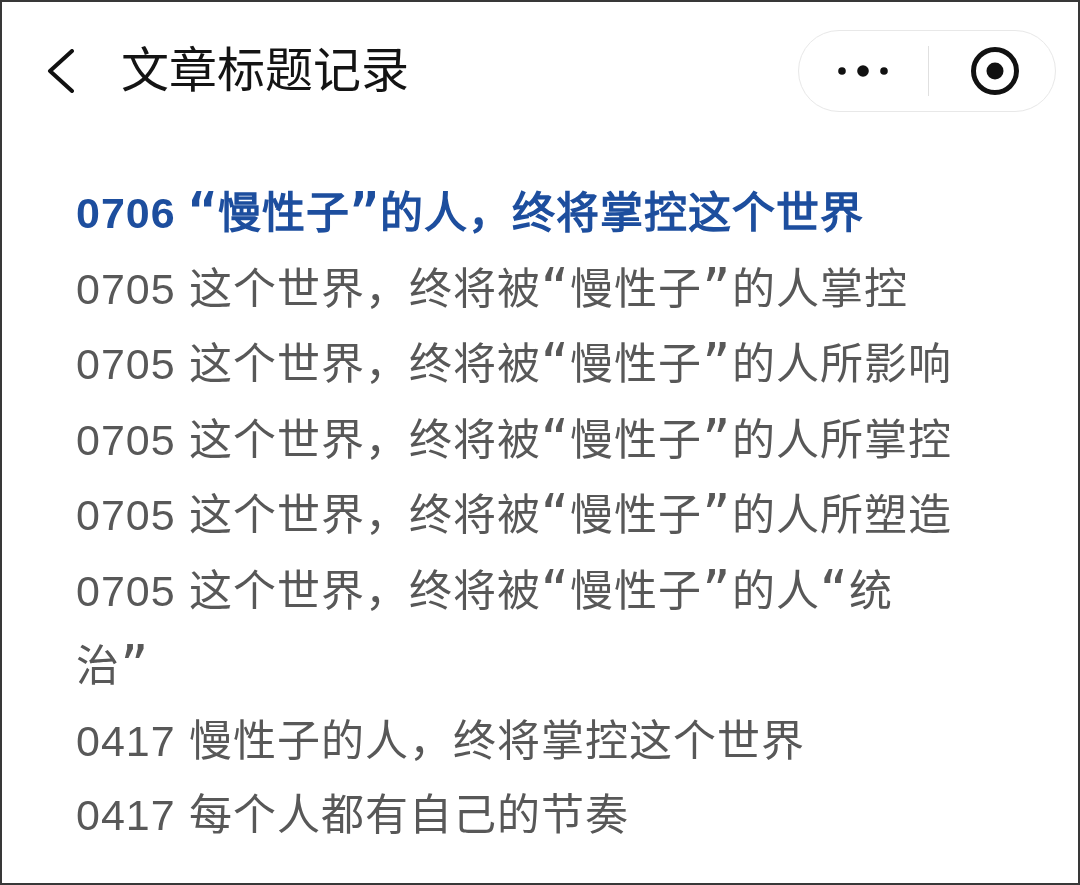  Describe the element at coordinates (517, 288) in the screenshot. I see `title-item: 0705 这个世界，终将被“慢性子”的人掌控` at that location.